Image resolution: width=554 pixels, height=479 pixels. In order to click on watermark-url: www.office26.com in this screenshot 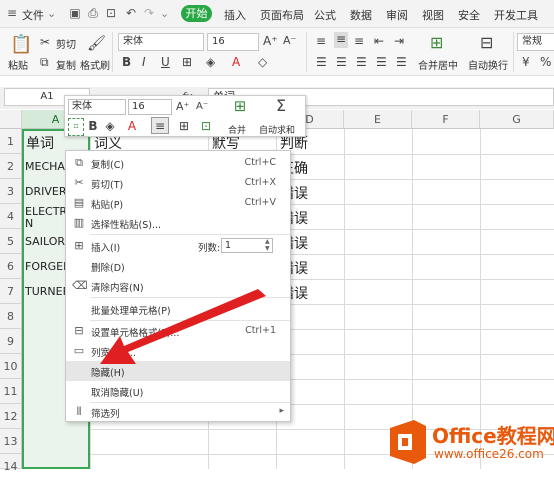, I will do `click(489, 454)`.